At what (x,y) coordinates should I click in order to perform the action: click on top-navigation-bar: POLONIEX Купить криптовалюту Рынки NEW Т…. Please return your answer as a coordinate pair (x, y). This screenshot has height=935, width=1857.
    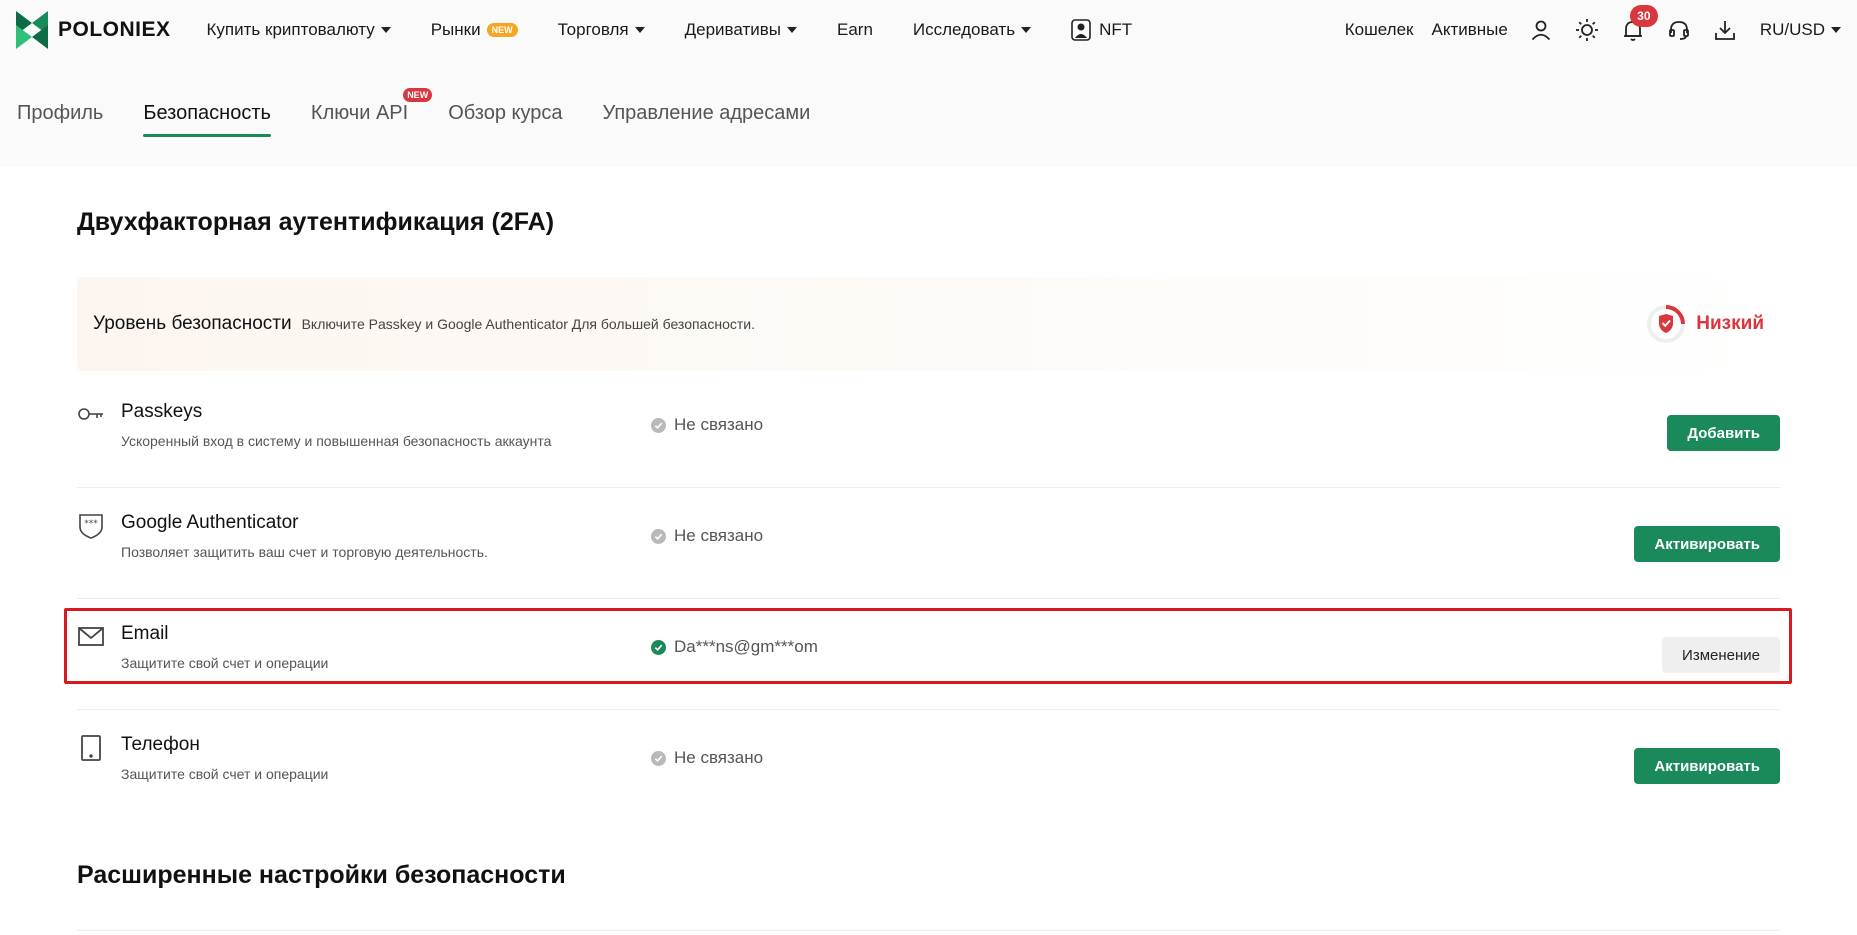
    Looking at the image, I should click on (928, 30).